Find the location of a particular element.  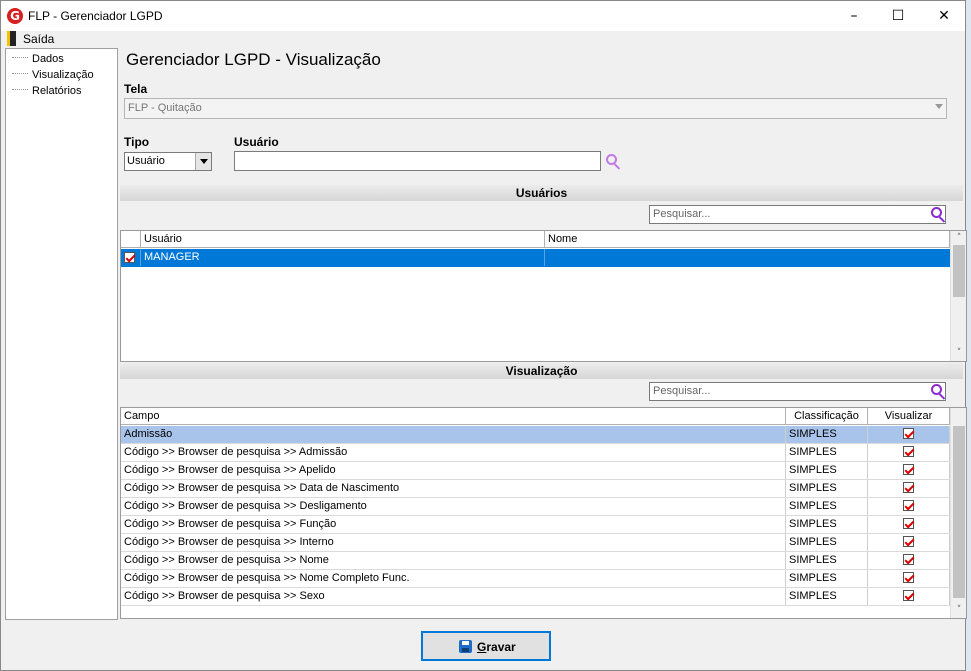

tree-item-visualizacao: Visualização is located at coordinates (50, 75).